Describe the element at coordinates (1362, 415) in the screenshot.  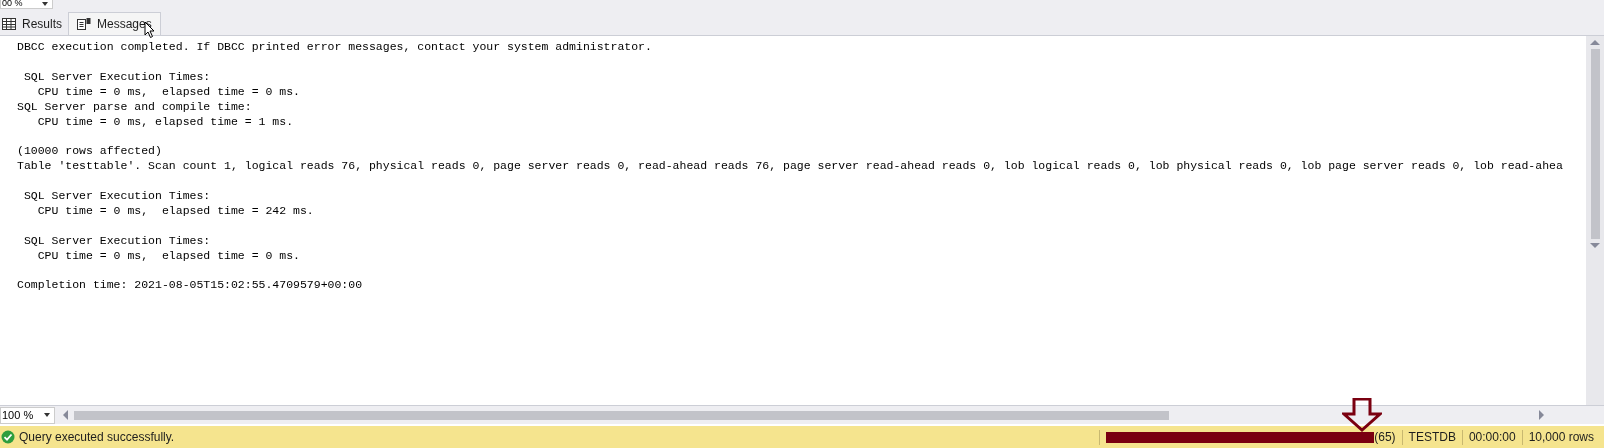
I see `down-arrow-annotation` at that location.